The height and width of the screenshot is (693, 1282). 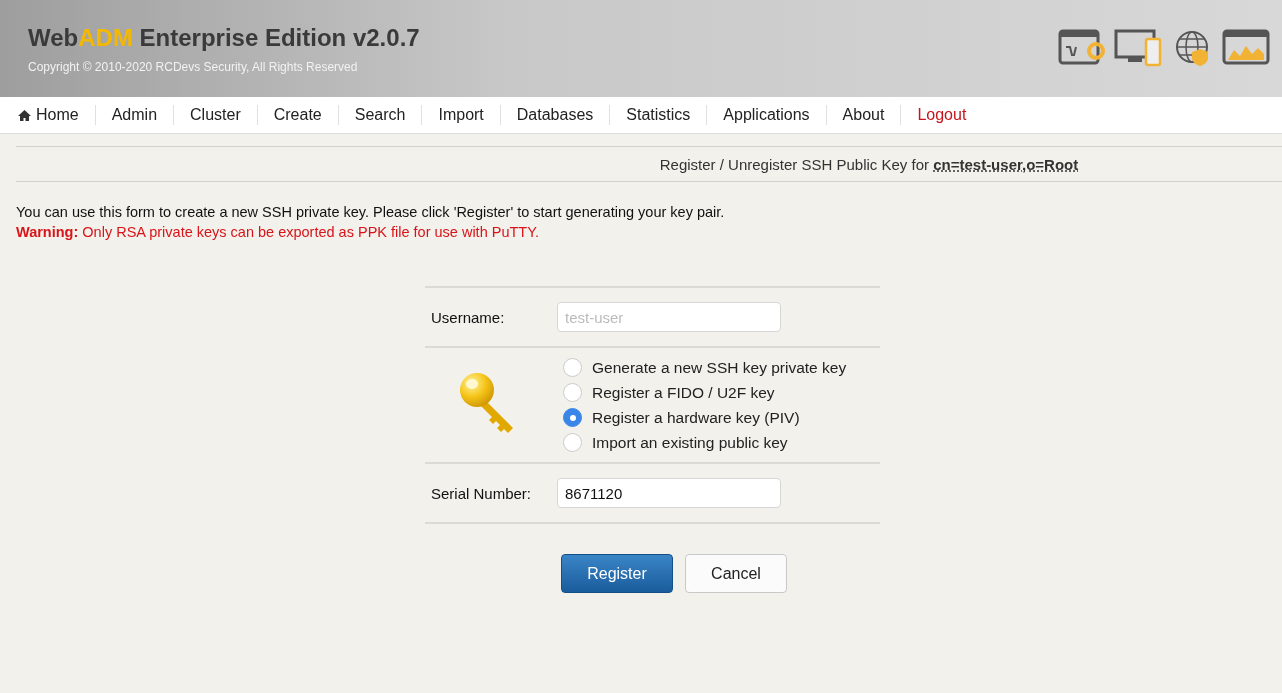 I want to click on nav-link: Admin, so click(x=134, y=115).